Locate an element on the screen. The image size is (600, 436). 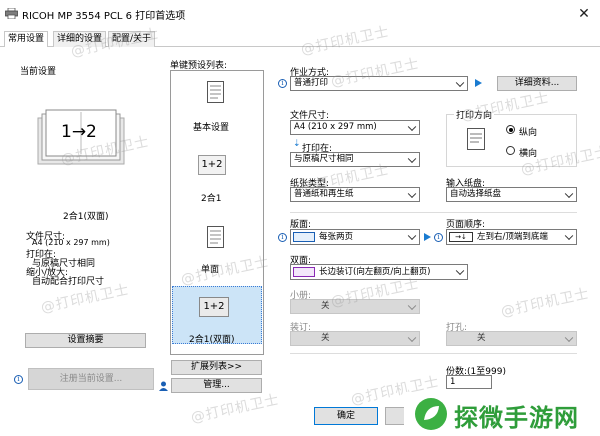
preset-item-label: 2合1 is located at coordinates (211, 199).